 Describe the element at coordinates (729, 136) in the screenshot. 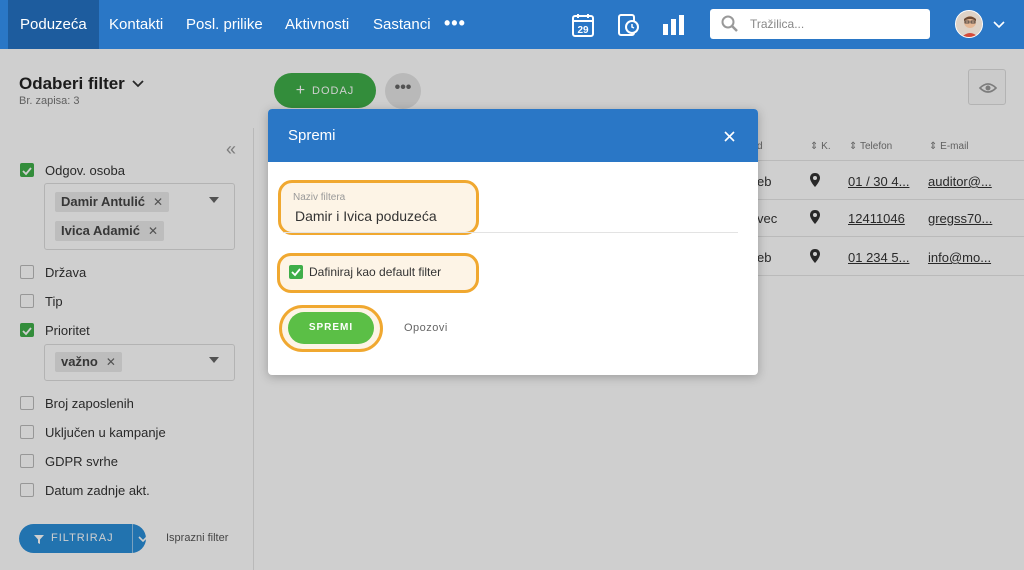

I see `close-icon` at that location.